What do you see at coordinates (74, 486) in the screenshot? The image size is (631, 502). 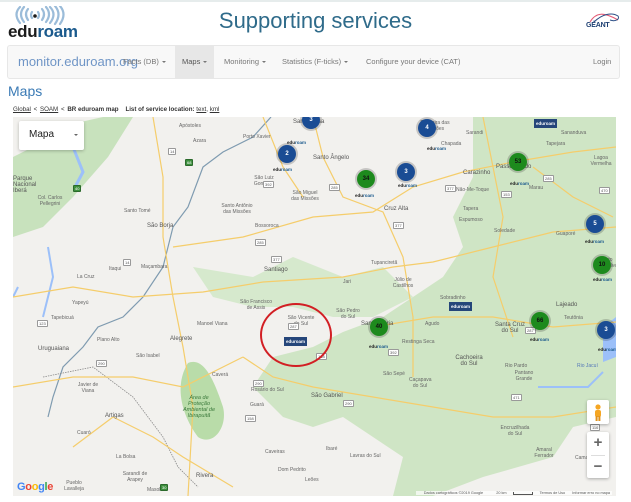 I see `place-label: Pueblo Lavalleja` at bounding box center [74, 486].